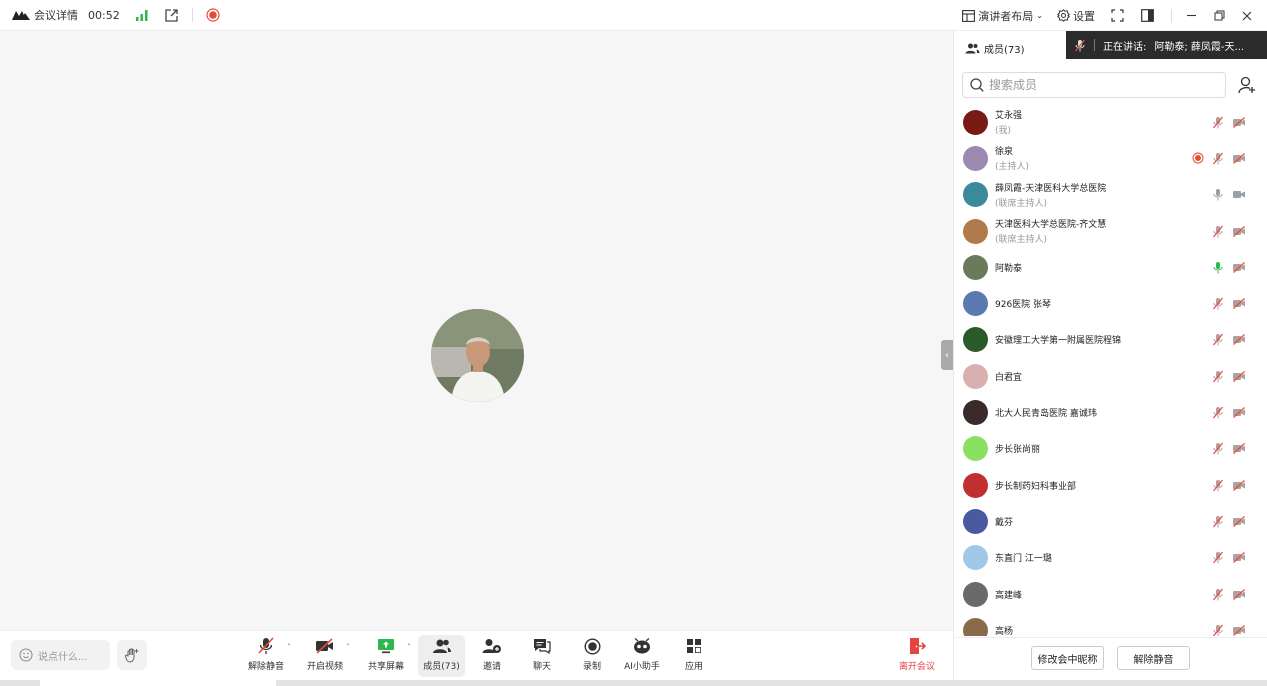 This screenshot has height=686, width=1267. What do you see at coordinates (1110, 231) in the screenshot?
I see `member-row: 天津医科大学总医院-齐文慧 (联席主持人)` at bounding box center [1110, 231].